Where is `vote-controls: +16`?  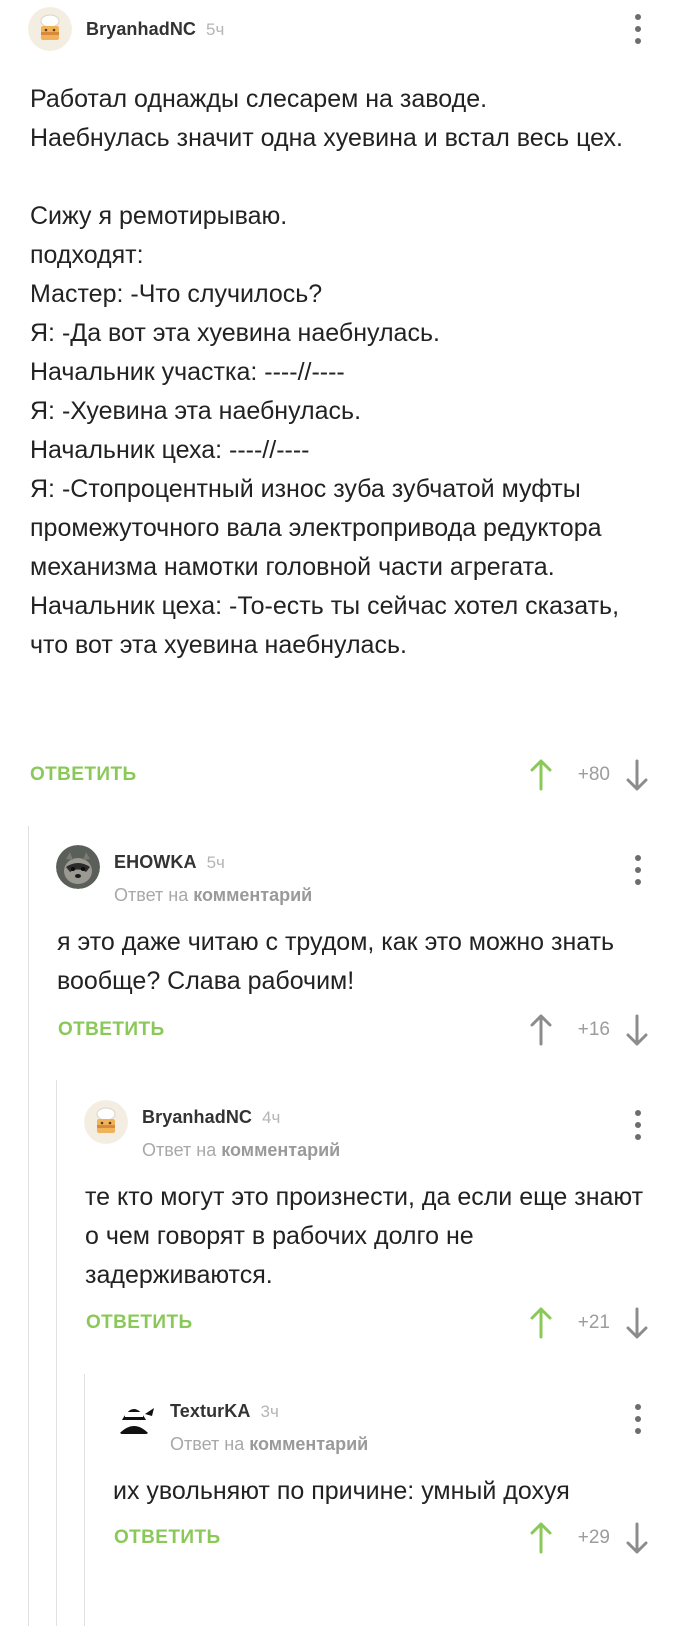 vote-controls: +16 is located at coordinates (589, 1030).